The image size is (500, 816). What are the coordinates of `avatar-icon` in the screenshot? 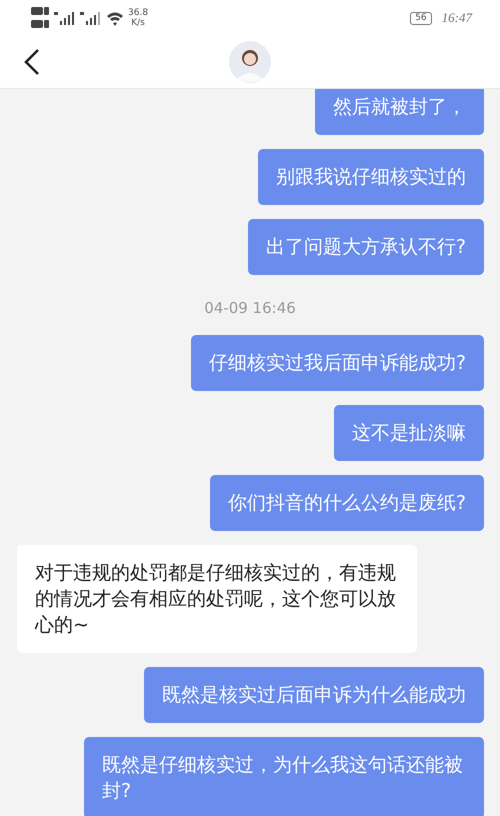 It's located at (250, 62).